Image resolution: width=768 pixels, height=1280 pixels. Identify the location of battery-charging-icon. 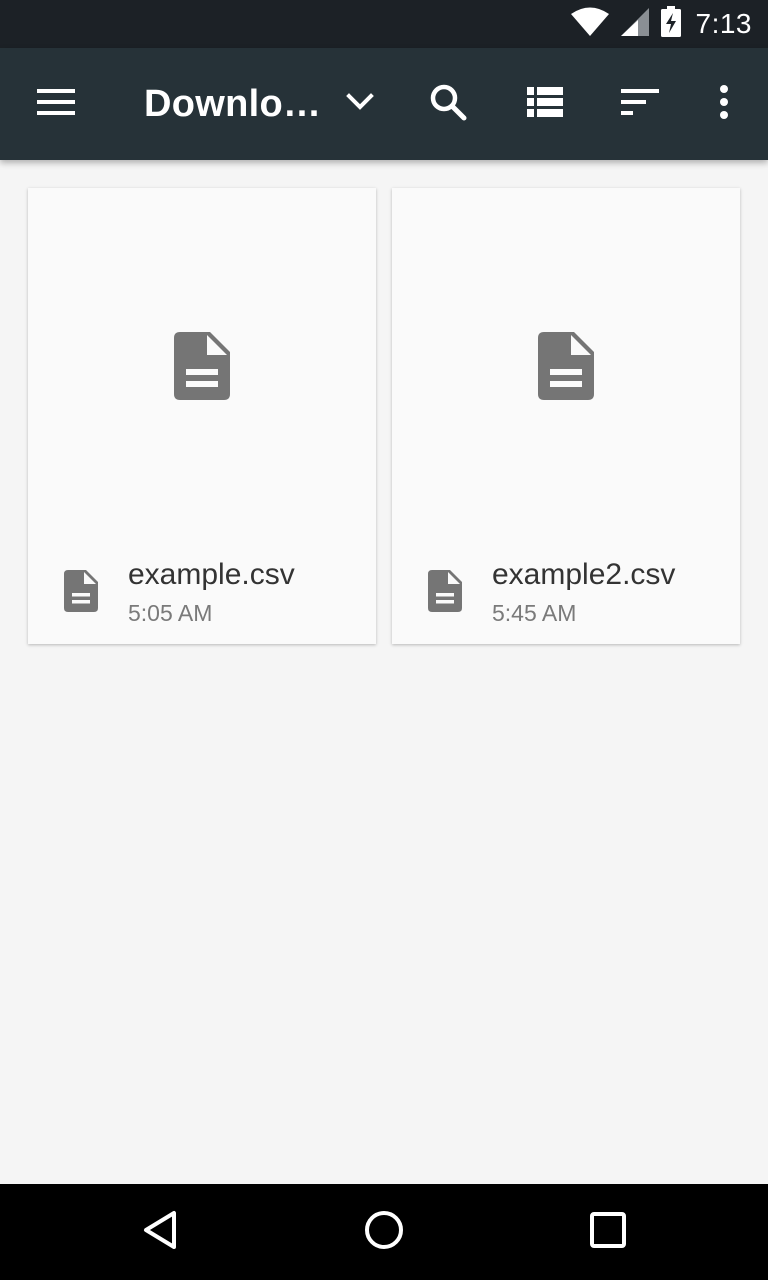
(671, 24).